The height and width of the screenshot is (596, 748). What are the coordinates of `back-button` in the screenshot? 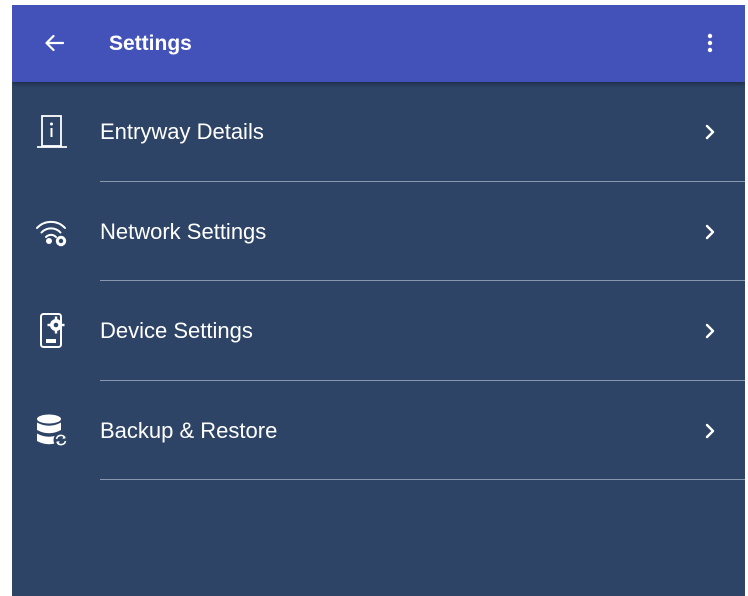 It's located at (54, 43).